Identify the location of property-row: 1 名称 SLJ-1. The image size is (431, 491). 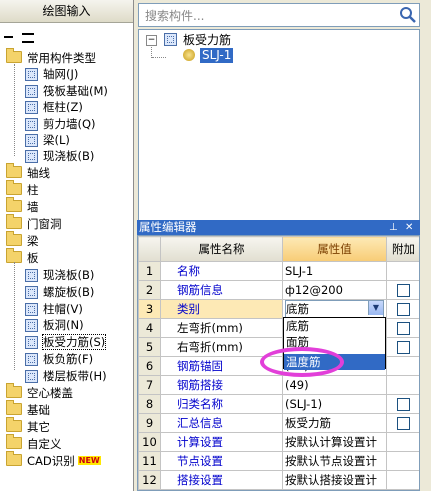
(278, 271).